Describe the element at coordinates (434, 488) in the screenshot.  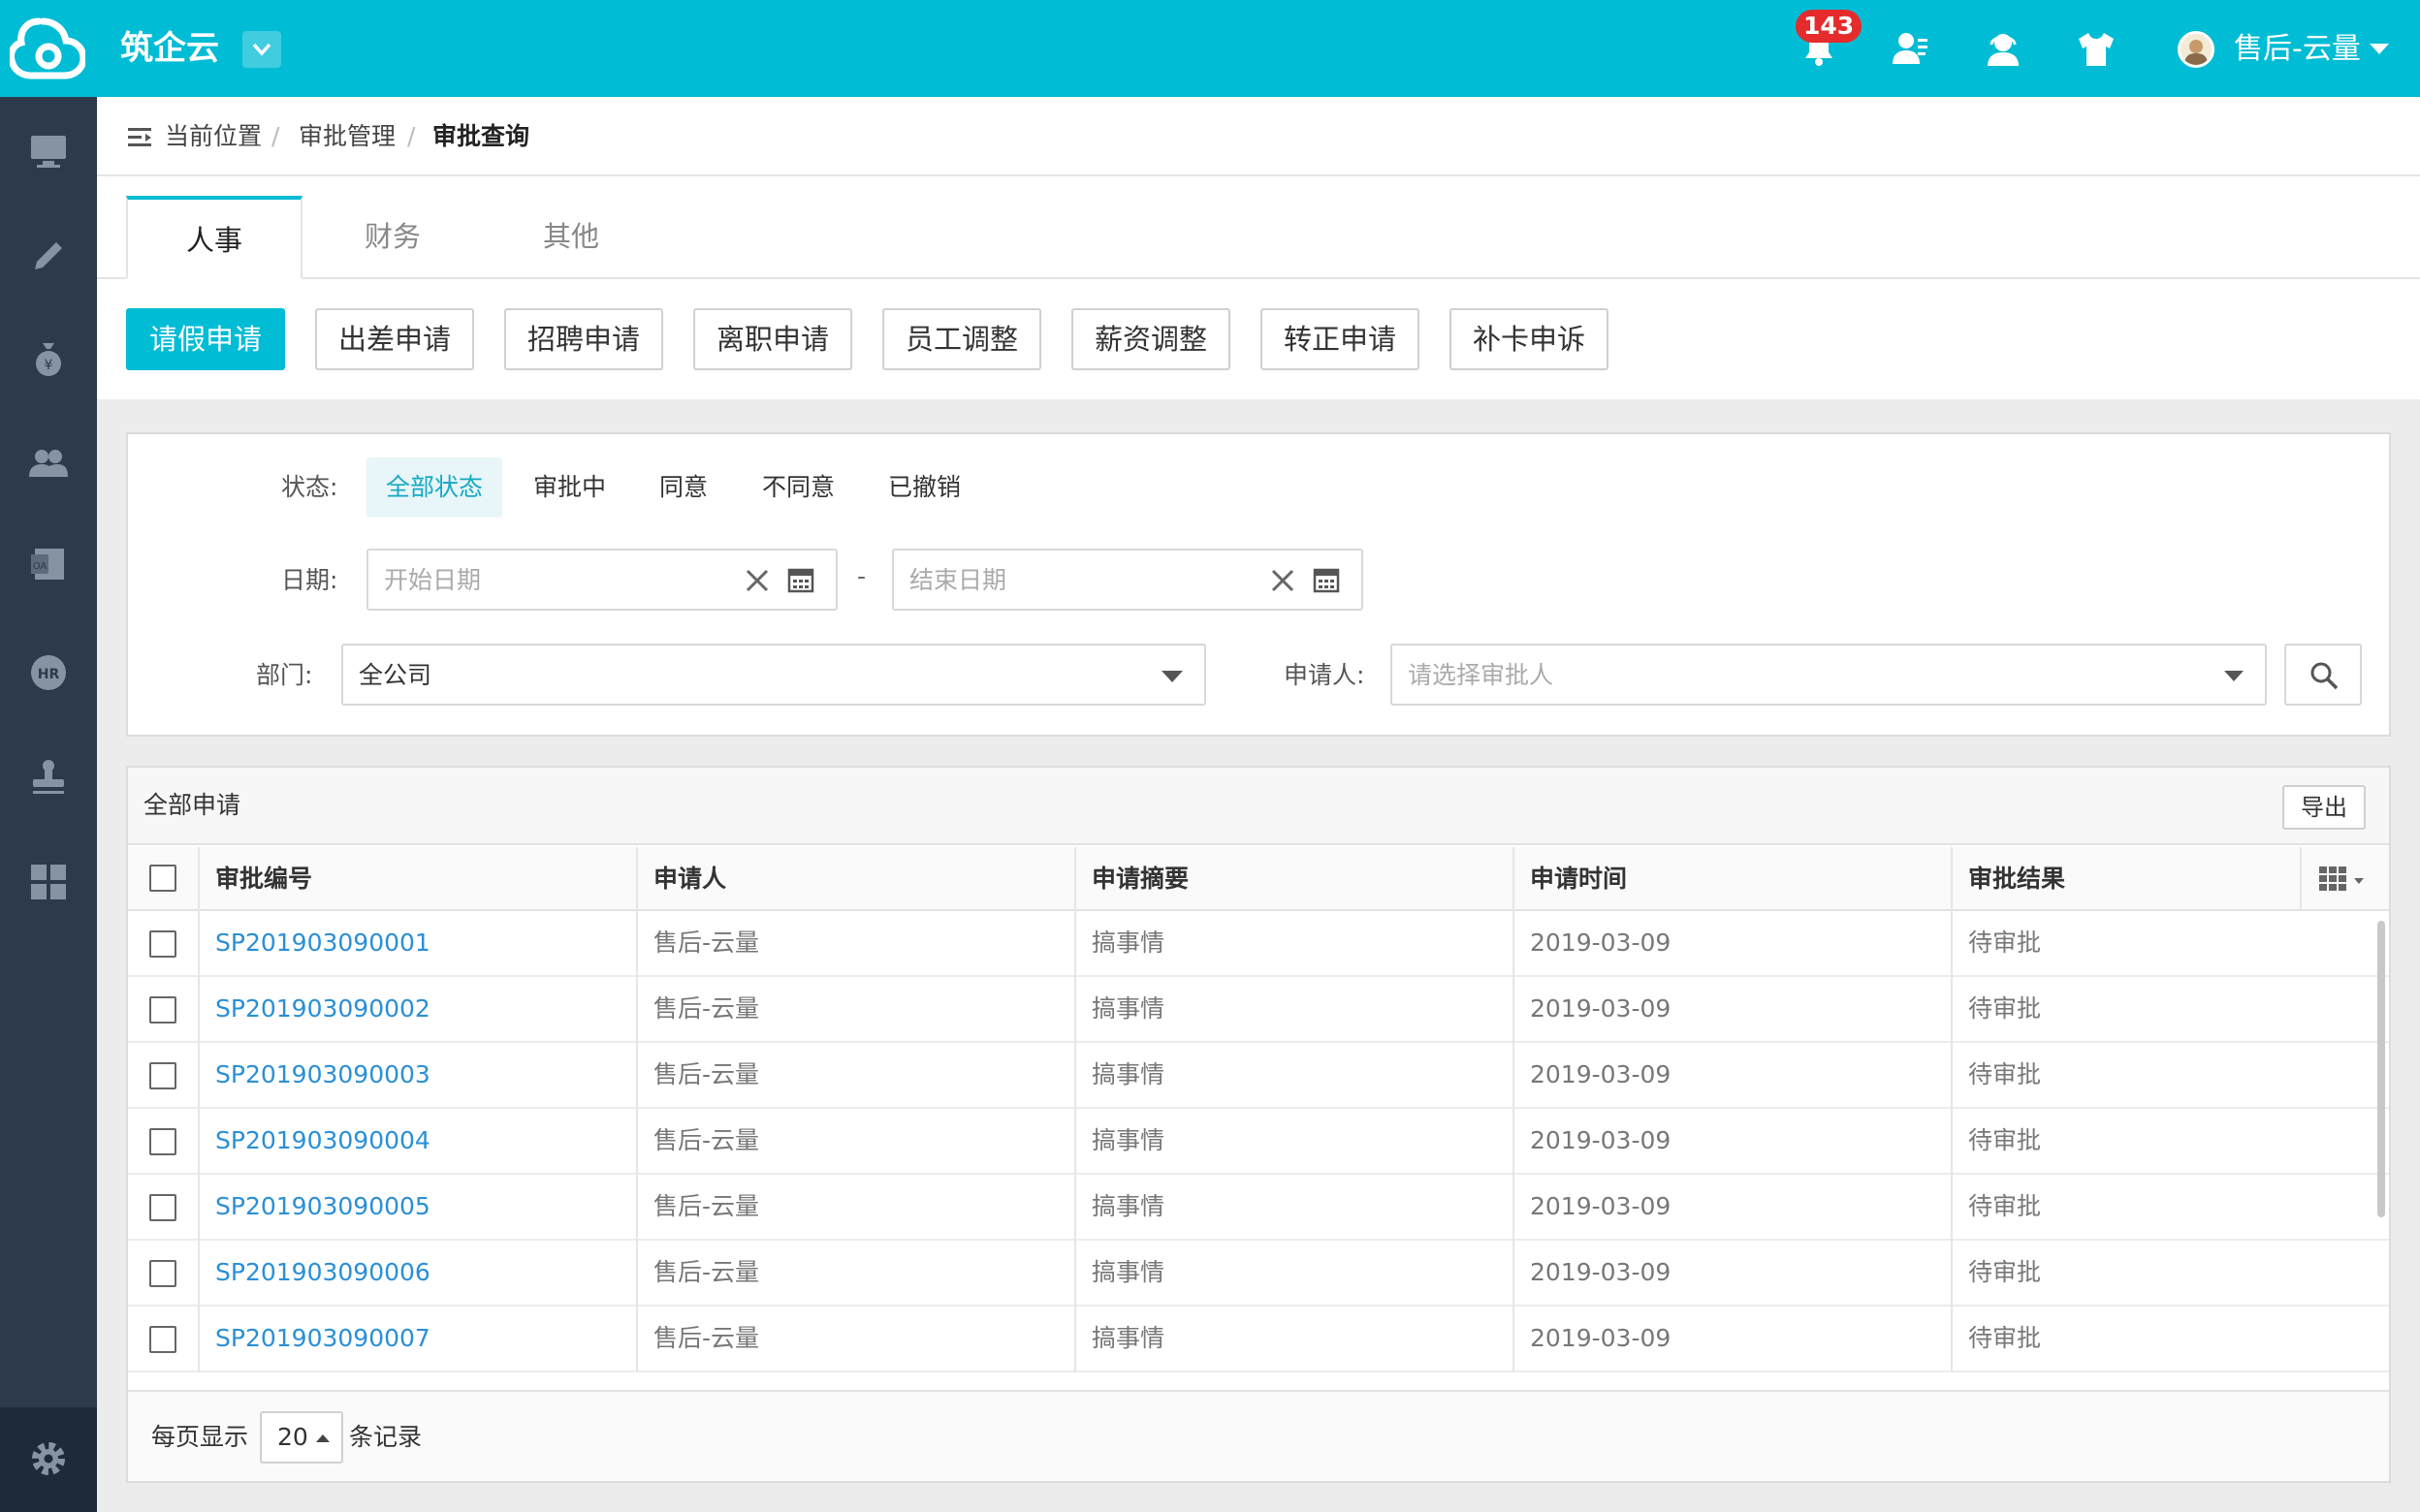
I see `status-all: 全部状态` at that location.